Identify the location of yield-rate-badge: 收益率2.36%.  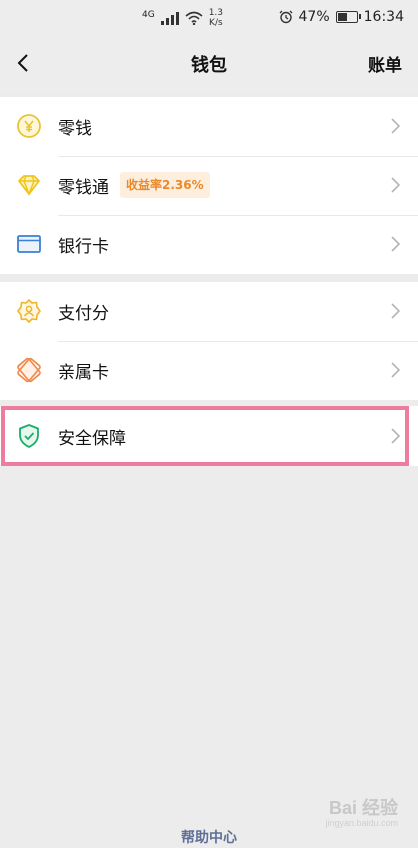
(165, 185).